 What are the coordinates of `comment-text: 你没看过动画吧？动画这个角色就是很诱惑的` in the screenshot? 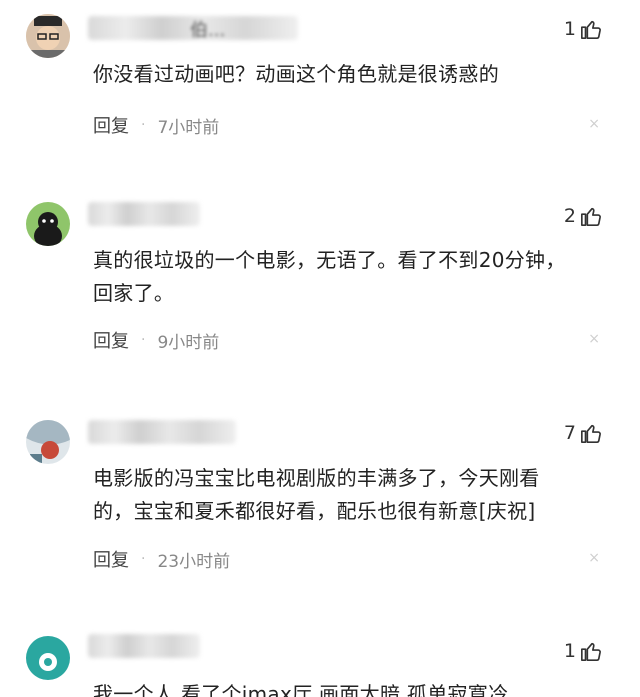 It's located at (343, 74).